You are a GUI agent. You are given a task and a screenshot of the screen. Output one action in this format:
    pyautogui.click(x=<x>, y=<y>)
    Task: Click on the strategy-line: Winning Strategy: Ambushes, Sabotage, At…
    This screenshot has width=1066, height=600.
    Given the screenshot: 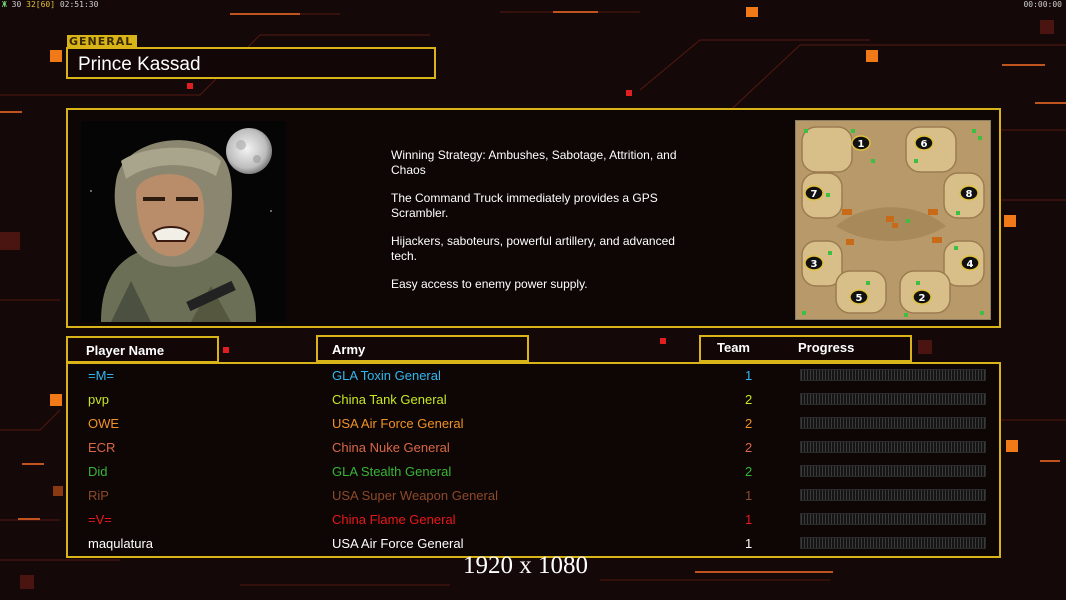 What is the action you would take?
    pyautogui.click(x=534, y=162)
    